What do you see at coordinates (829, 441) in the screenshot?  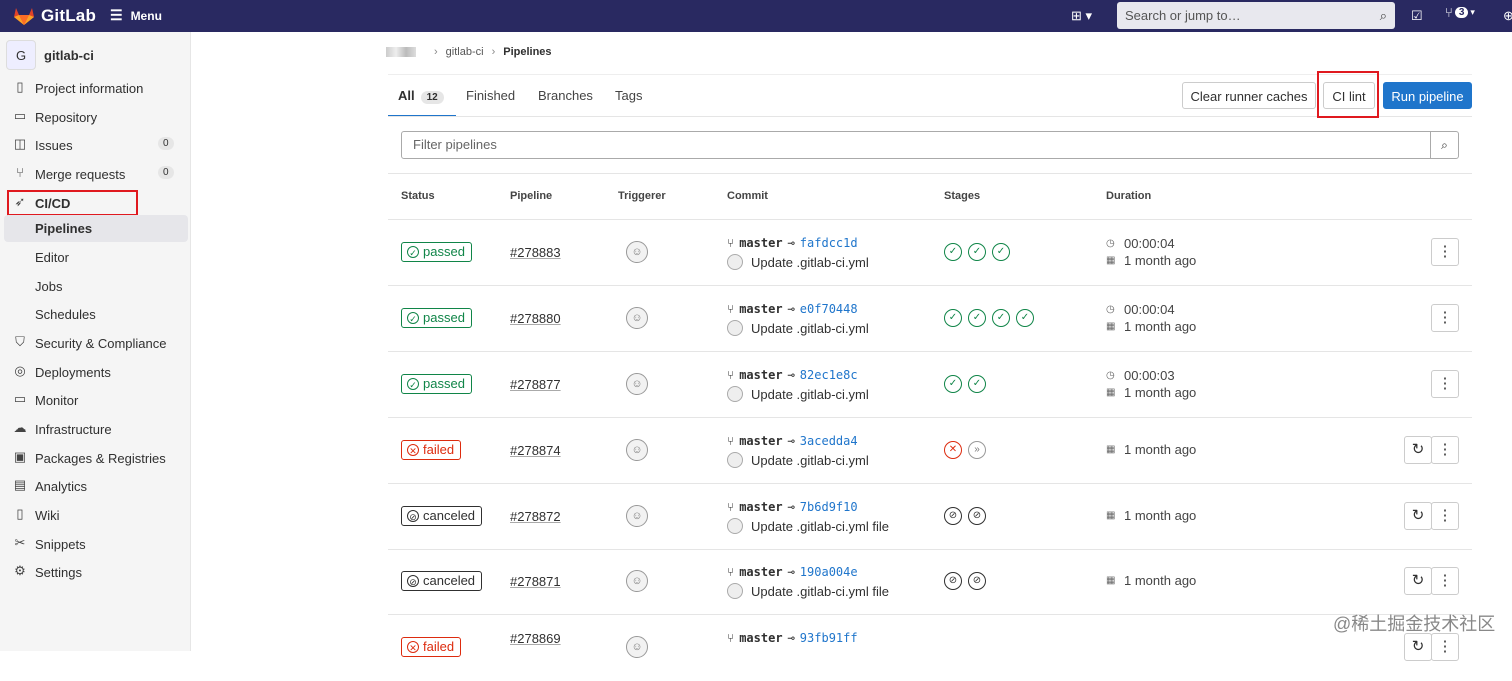 I see `commit-sha-link: 3acedda4` at bounding box center [829, 441].